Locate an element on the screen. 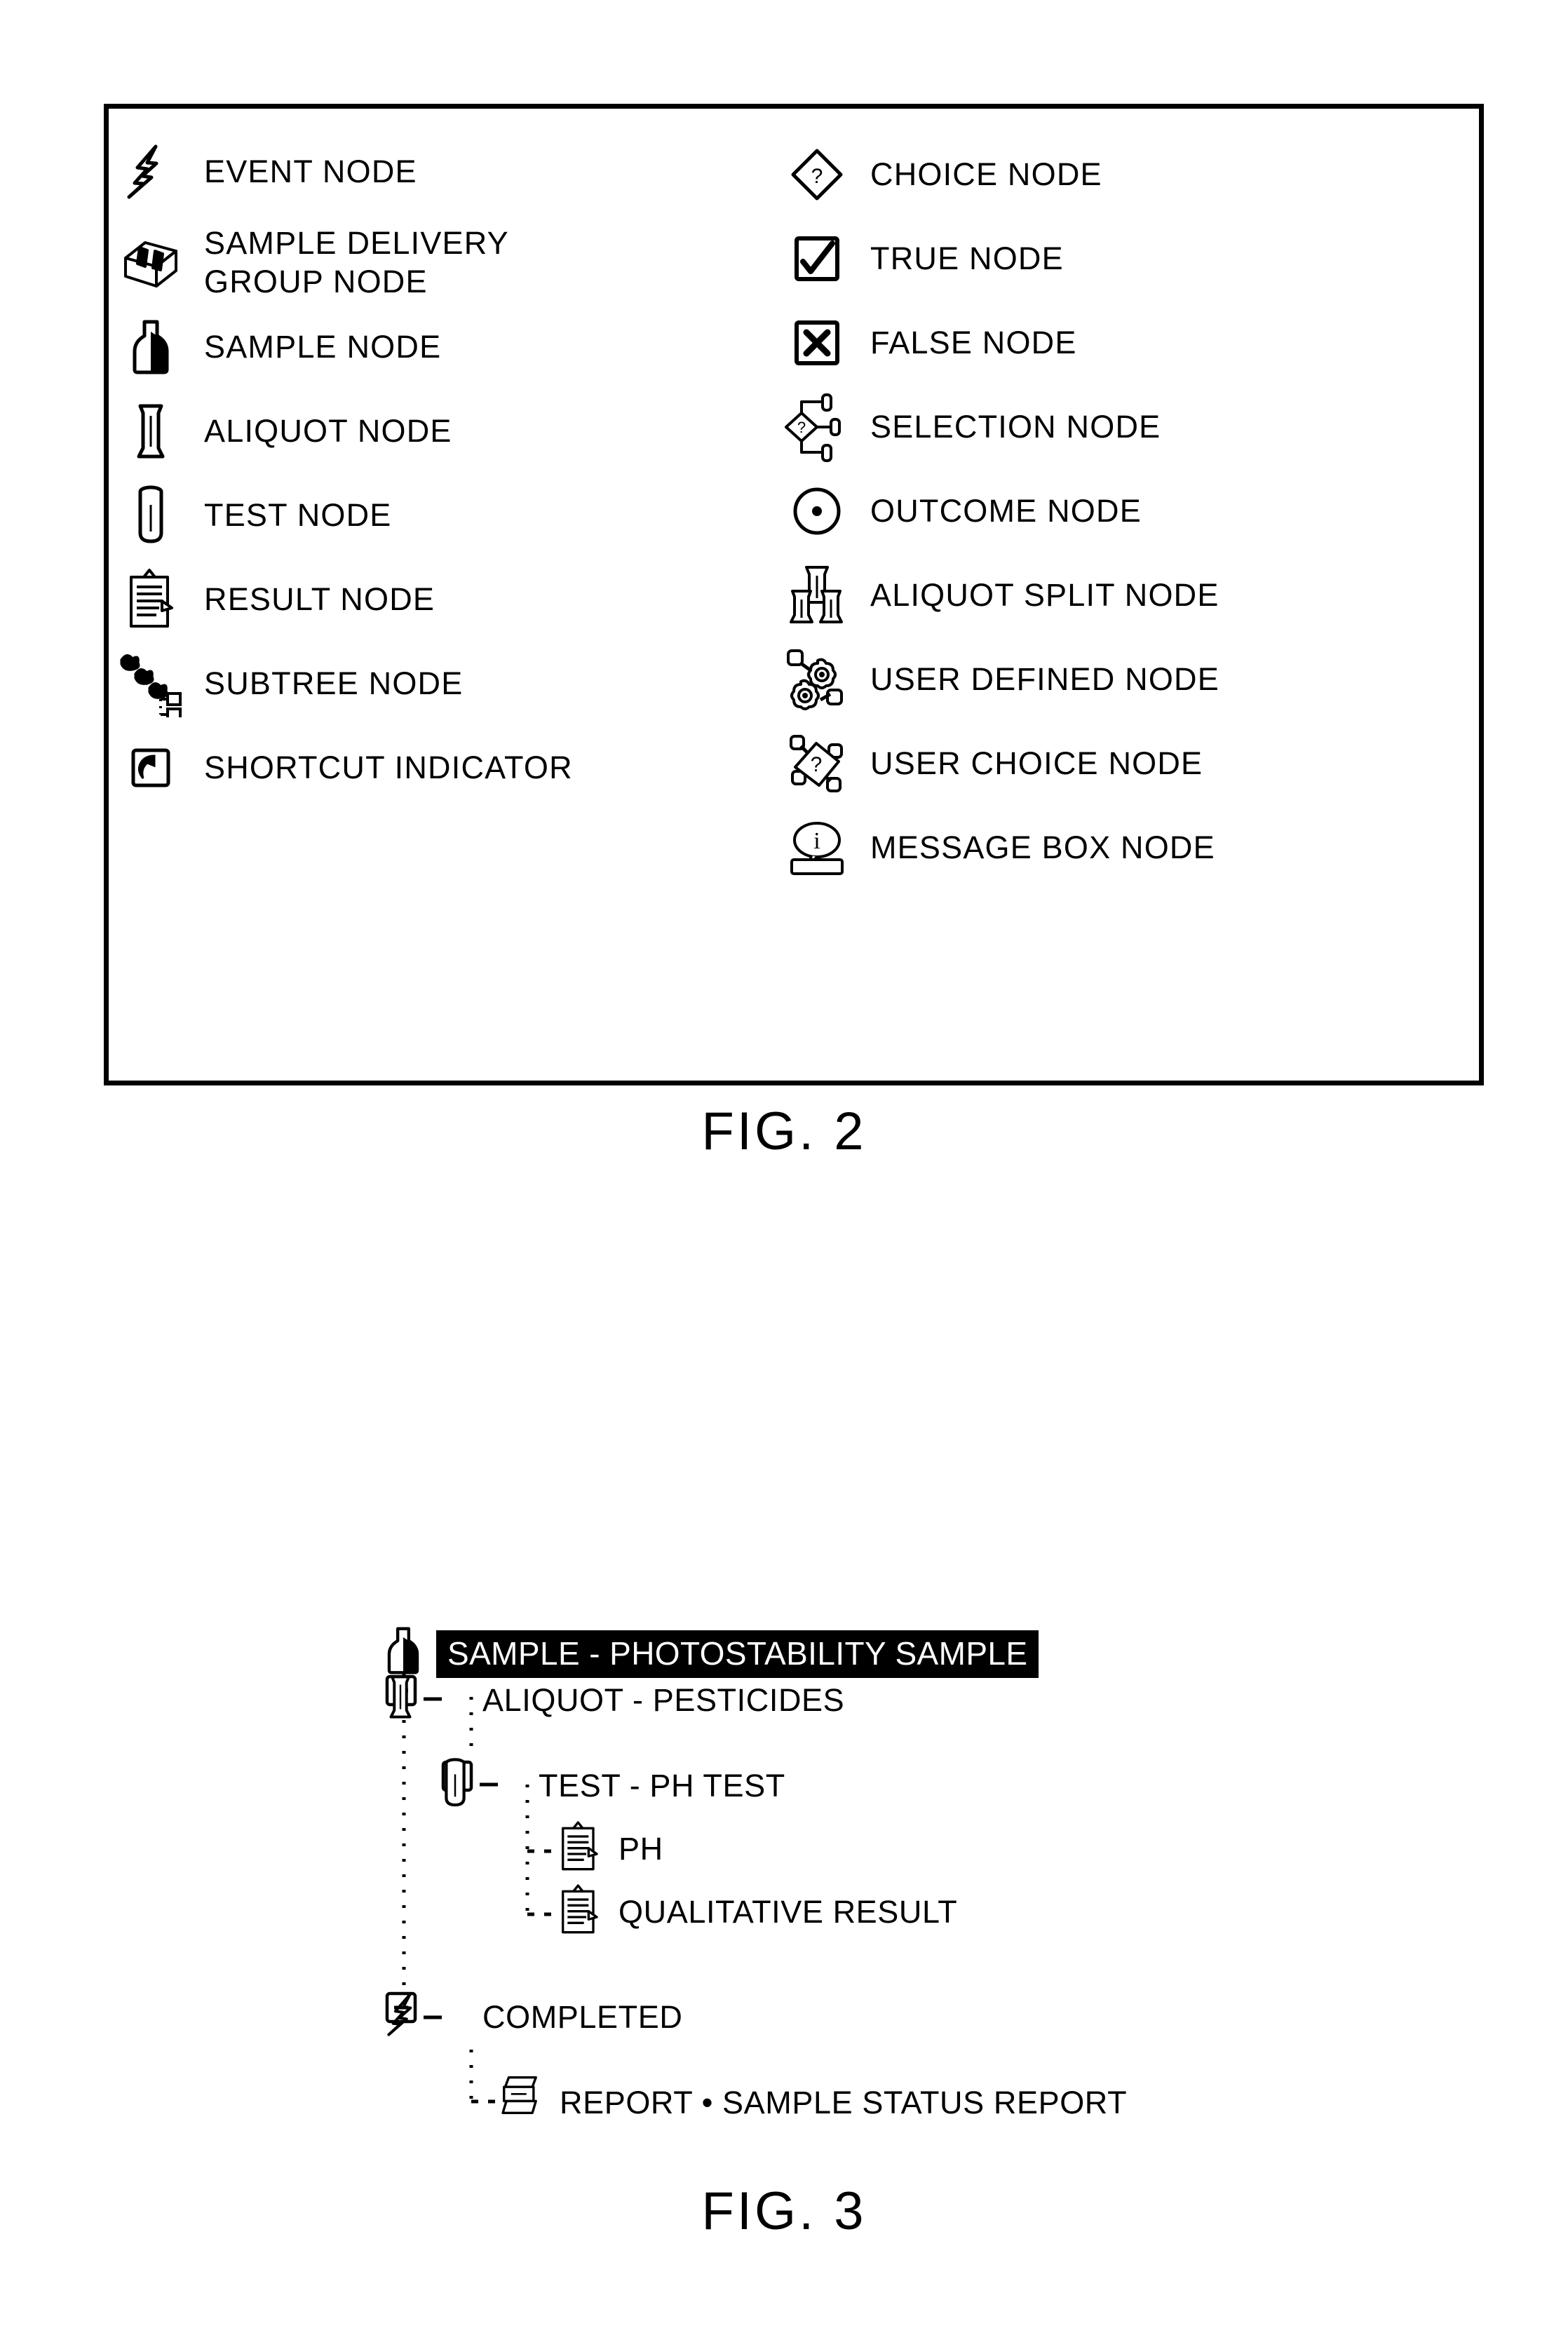 The height and width of the screenshot is (2335, 1568). legend-item-sample-delivery-group-node: SAMPLE DELIVERY GROUP NODE is located at coordinates (309, 263).